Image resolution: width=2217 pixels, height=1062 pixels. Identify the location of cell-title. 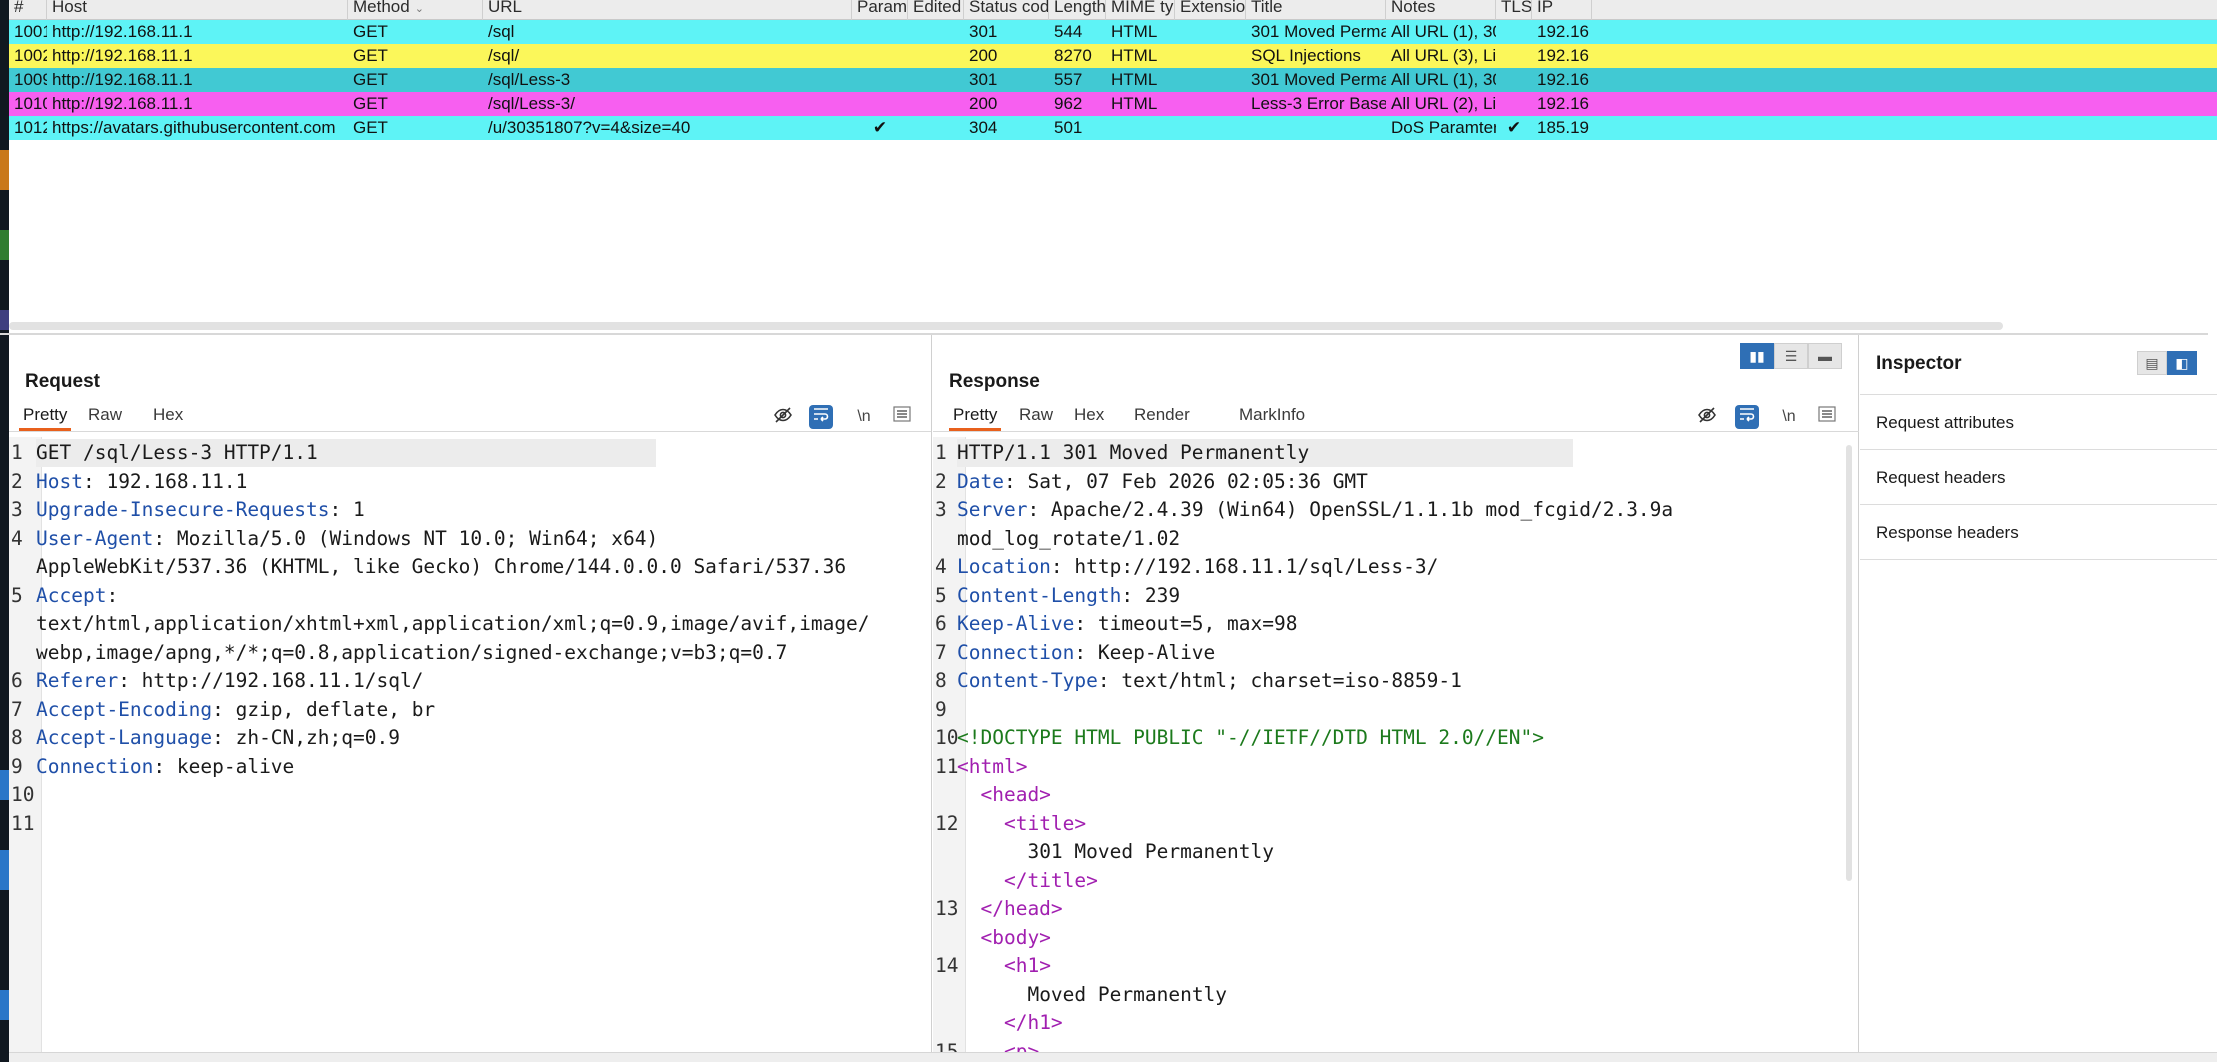
(1316, 128).